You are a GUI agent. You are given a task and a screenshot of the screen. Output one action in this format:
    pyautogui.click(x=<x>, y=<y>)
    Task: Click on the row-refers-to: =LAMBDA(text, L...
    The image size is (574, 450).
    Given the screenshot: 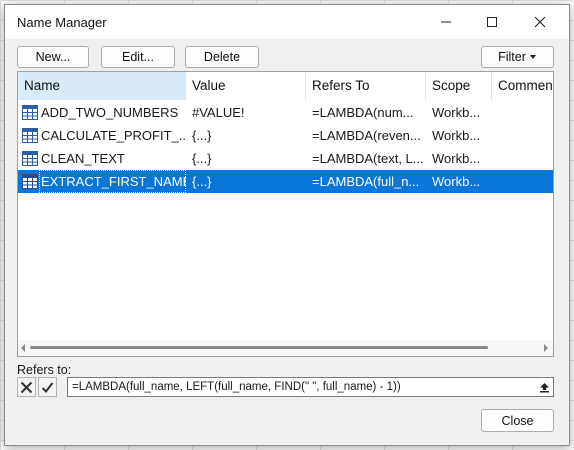 What is the action you would take?
    pyautogui.click(x=368, y=158)
    